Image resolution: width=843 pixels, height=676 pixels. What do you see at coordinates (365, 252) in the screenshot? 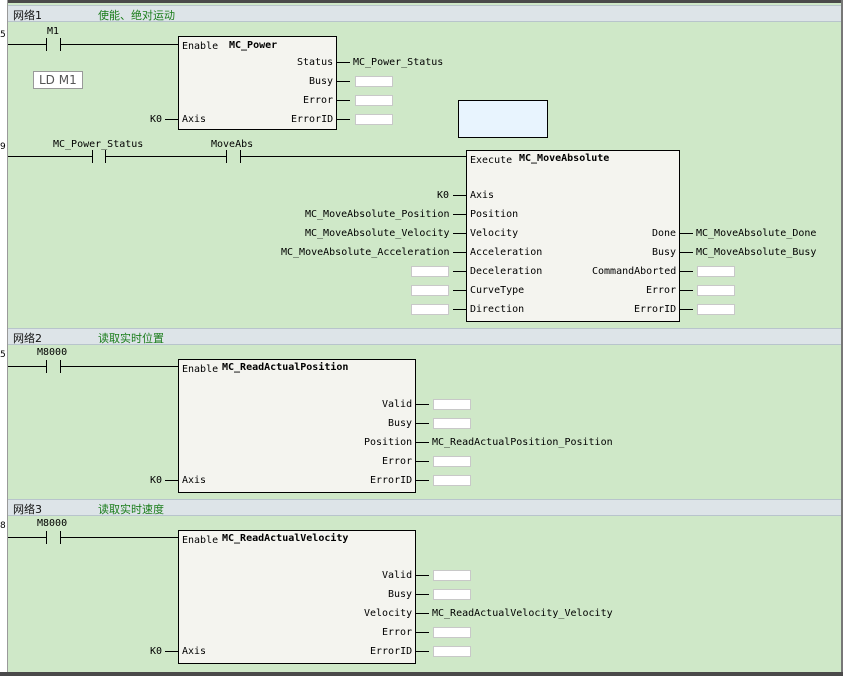
I see `input-variable-acceleration: MC_MoveAbsolute_Acceleration` at bounding box center [365, 252].